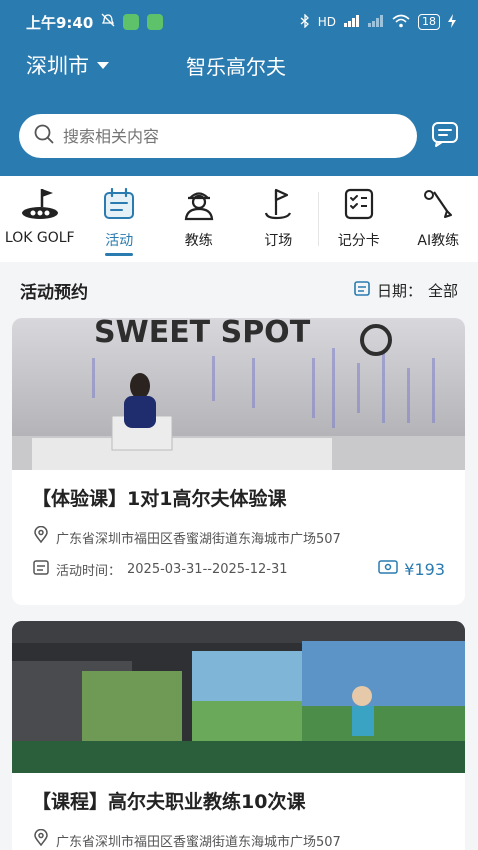 The height and width of the screenshot is (850, 478). Describe the element at coordinates (89, 571) in the screenshot. I see `card-time-label: 活动时间：` at that location.